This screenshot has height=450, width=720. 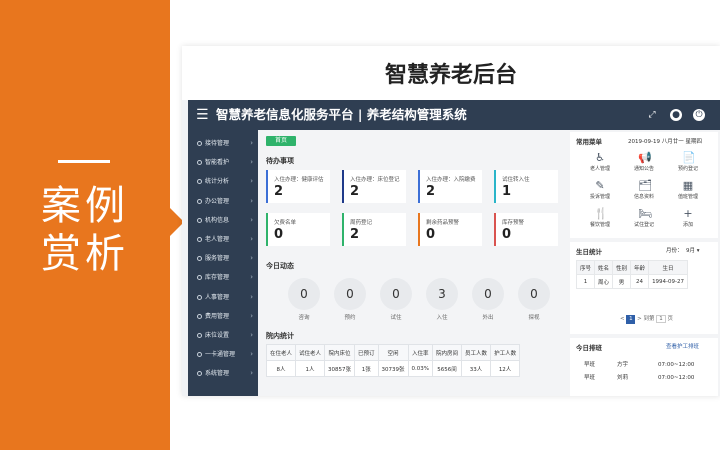 What do you see at coordinates (688, 220) in the screenshot?
I see `quick-menu-item: + 添加` at bounding box center [688, 220].